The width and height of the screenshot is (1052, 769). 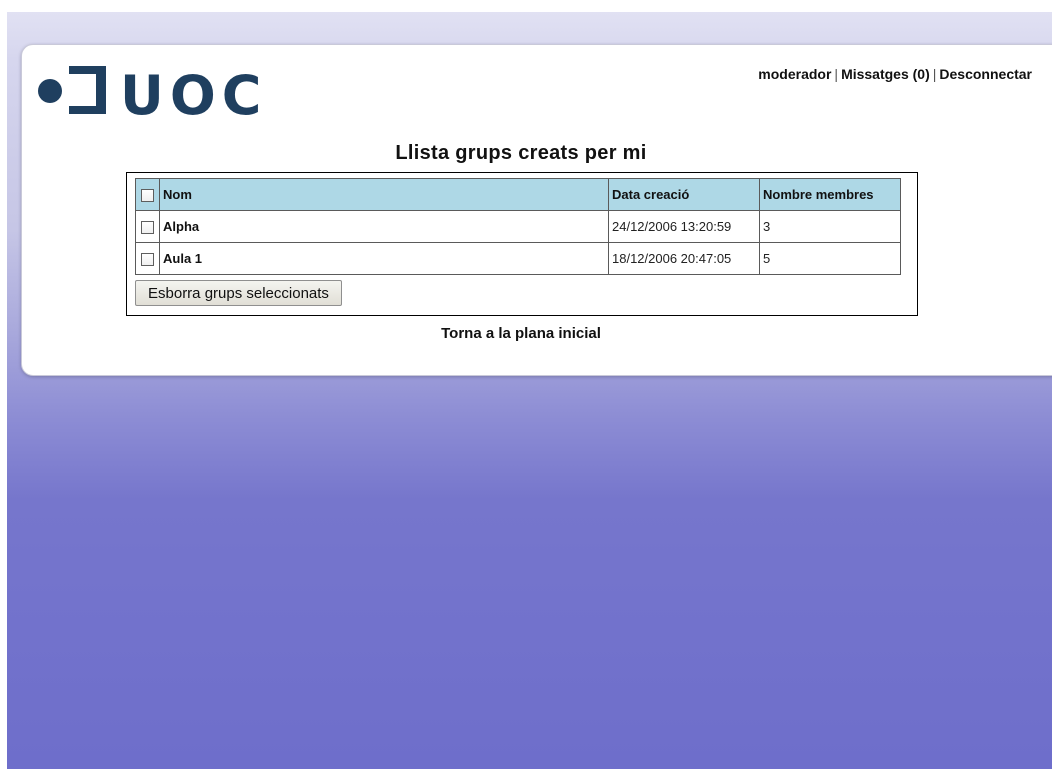 What do you see at coordinates (526, 6) in the screenshot?
I see `top-strip` at bounding box center [526, 6].